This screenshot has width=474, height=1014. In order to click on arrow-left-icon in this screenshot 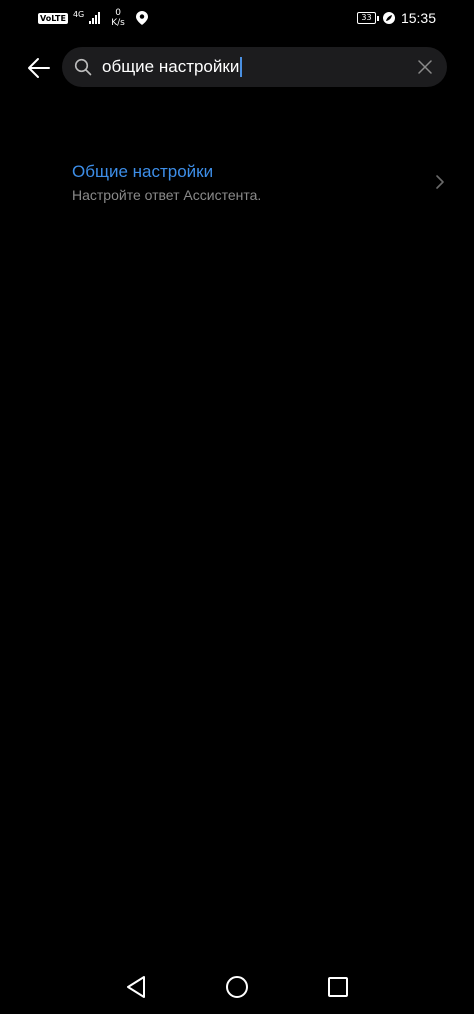, I will do `click(39, 68)`.